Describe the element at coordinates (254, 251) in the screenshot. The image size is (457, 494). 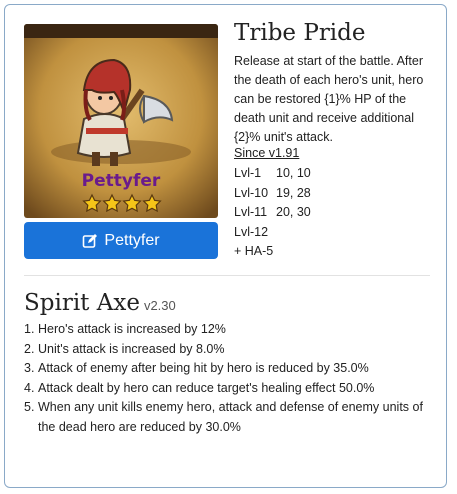
I see `level-label: + HA-5` at that location.